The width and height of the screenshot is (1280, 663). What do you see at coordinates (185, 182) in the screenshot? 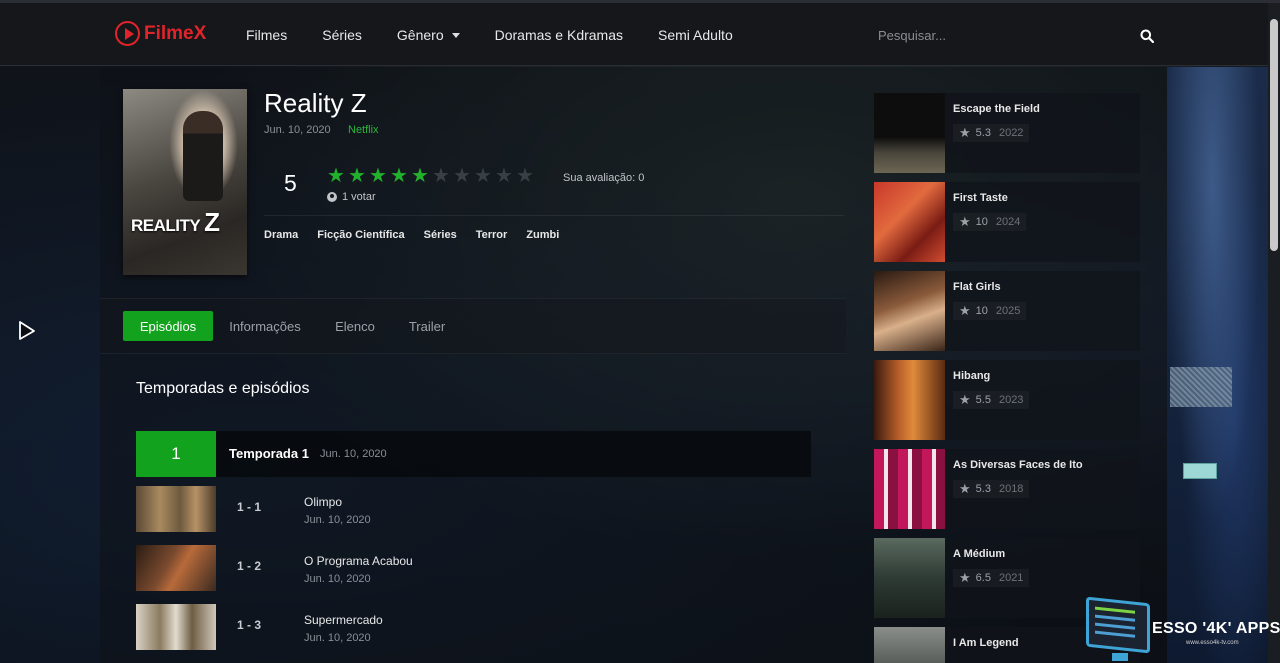
I see `show-poster: REALITY Z` at bounding box center [185, 182].